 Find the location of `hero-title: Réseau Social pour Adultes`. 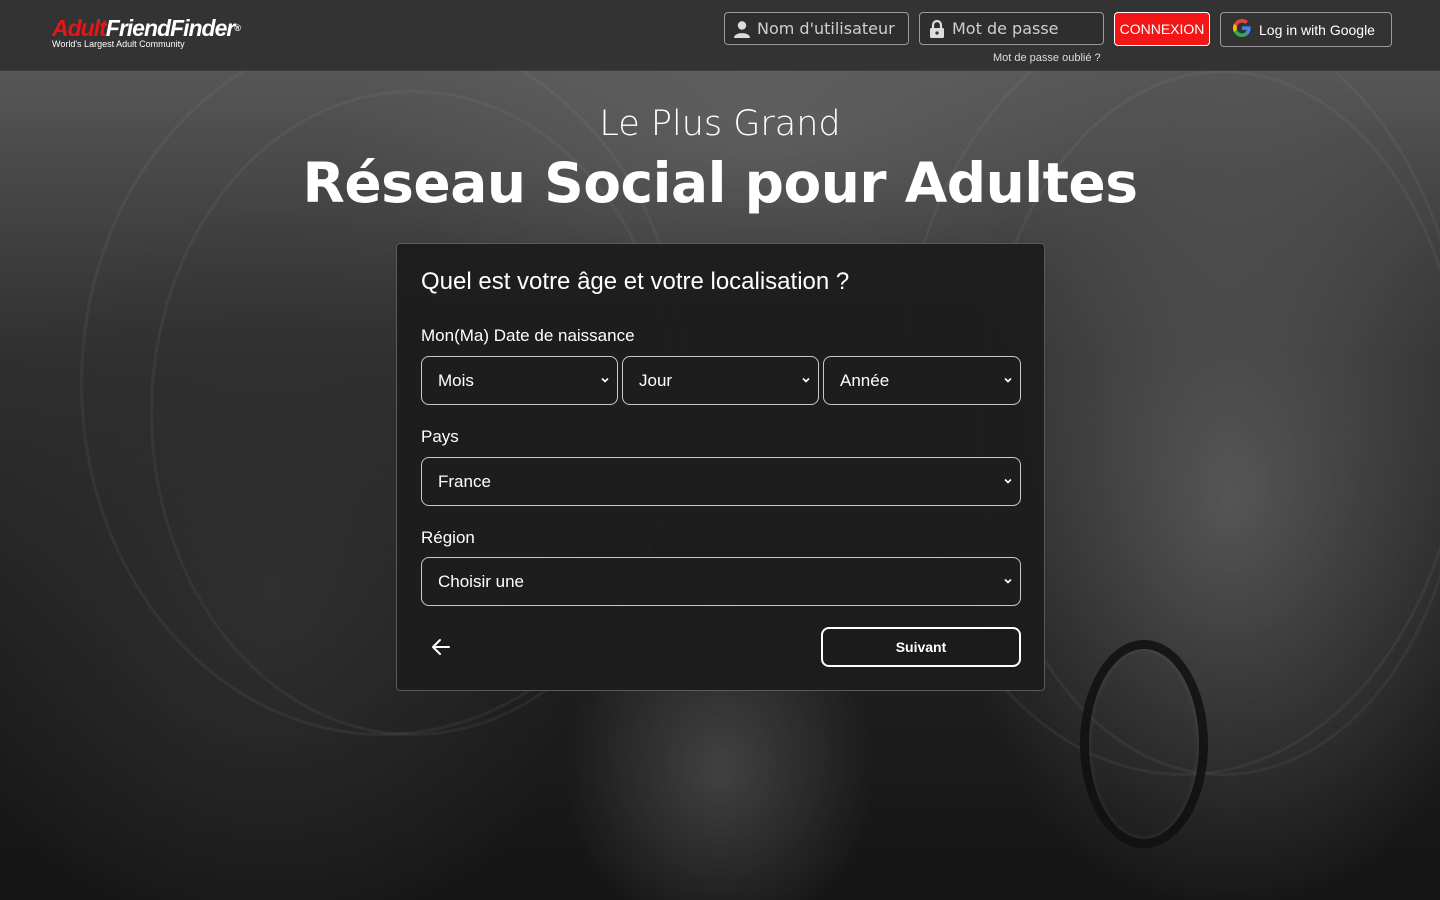

hero-title: Réseau Social pour Adultes is located at coordinates (720, 183).